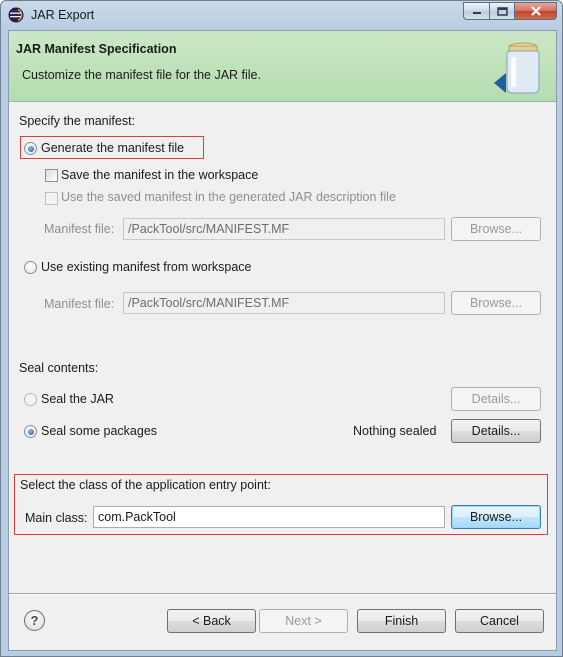 The height and width of the screenshot is (657, 563). Describe the element at coordinates (281, 15) in the screenshot. I see `title-bar: JAR Export` at that location.